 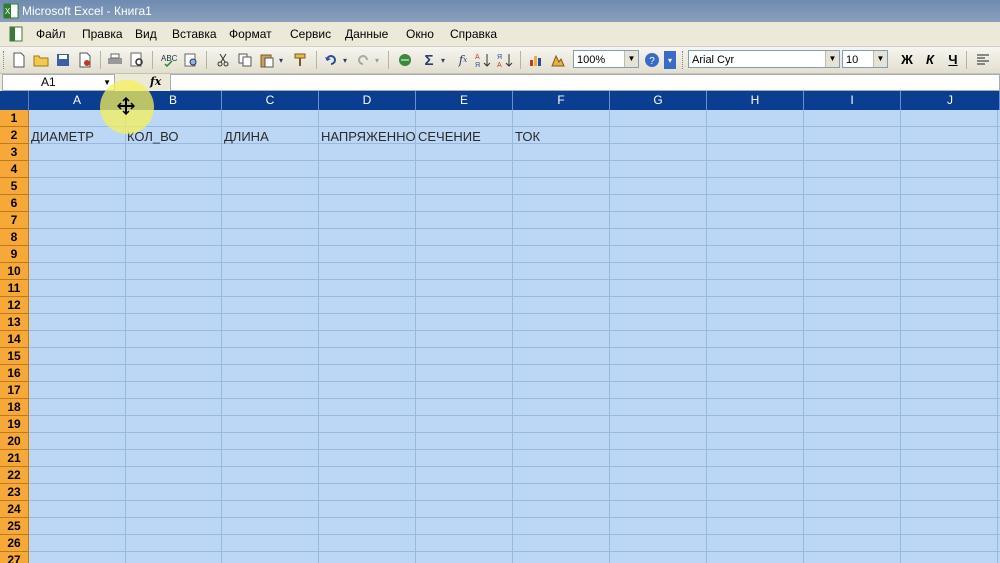 I want to click on help-icon: ?, so click(x=652, y=60).